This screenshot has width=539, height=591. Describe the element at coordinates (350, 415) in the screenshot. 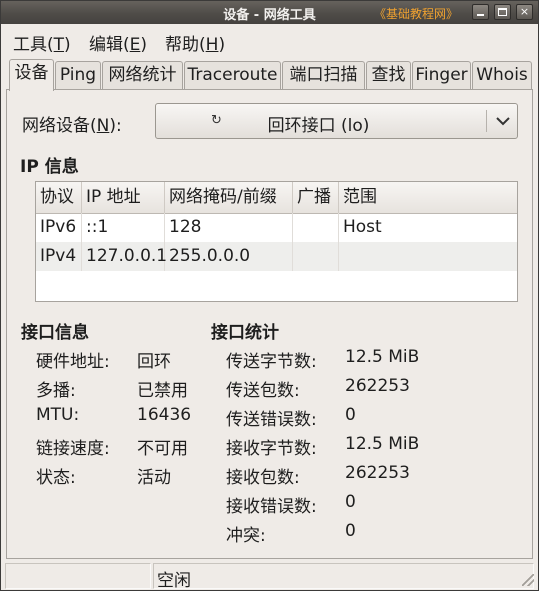

I see `tx-errors-value: 0` at that location.